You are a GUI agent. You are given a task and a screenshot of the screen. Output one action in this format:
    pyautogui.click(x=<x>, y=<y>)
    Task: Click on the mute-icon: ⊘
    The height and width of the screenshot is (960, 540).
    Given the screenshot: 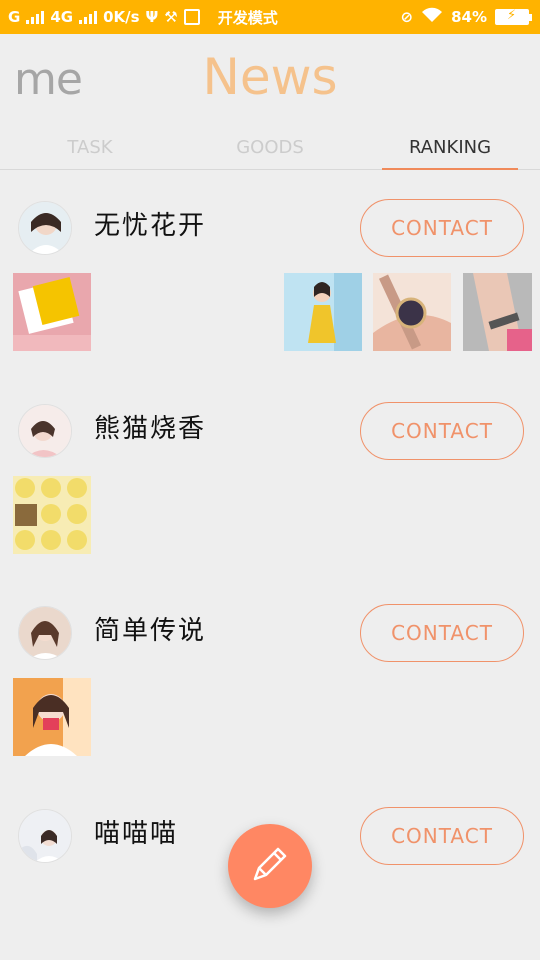 What is the action you would take?
    pyautogui.click(x=407, y=17)
    